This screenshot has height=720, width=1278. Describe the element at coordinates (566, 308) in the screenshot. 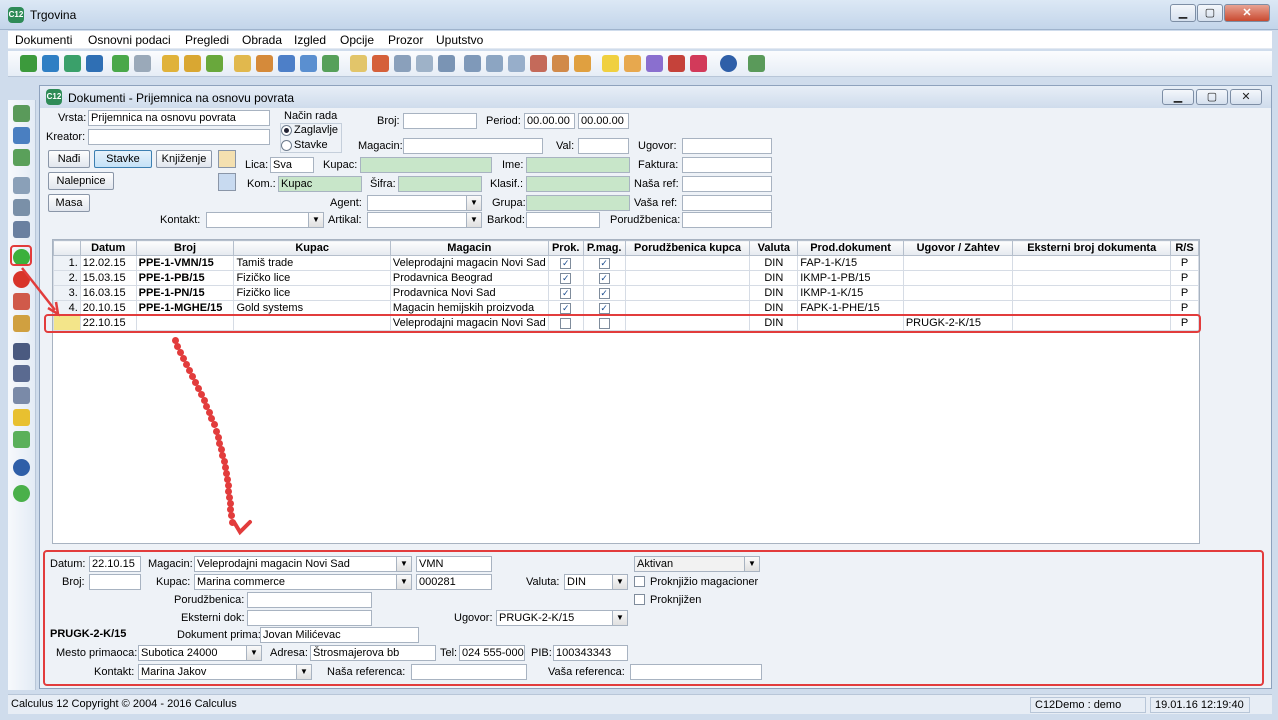

I see `prok-checkbox: ✓` at that location.